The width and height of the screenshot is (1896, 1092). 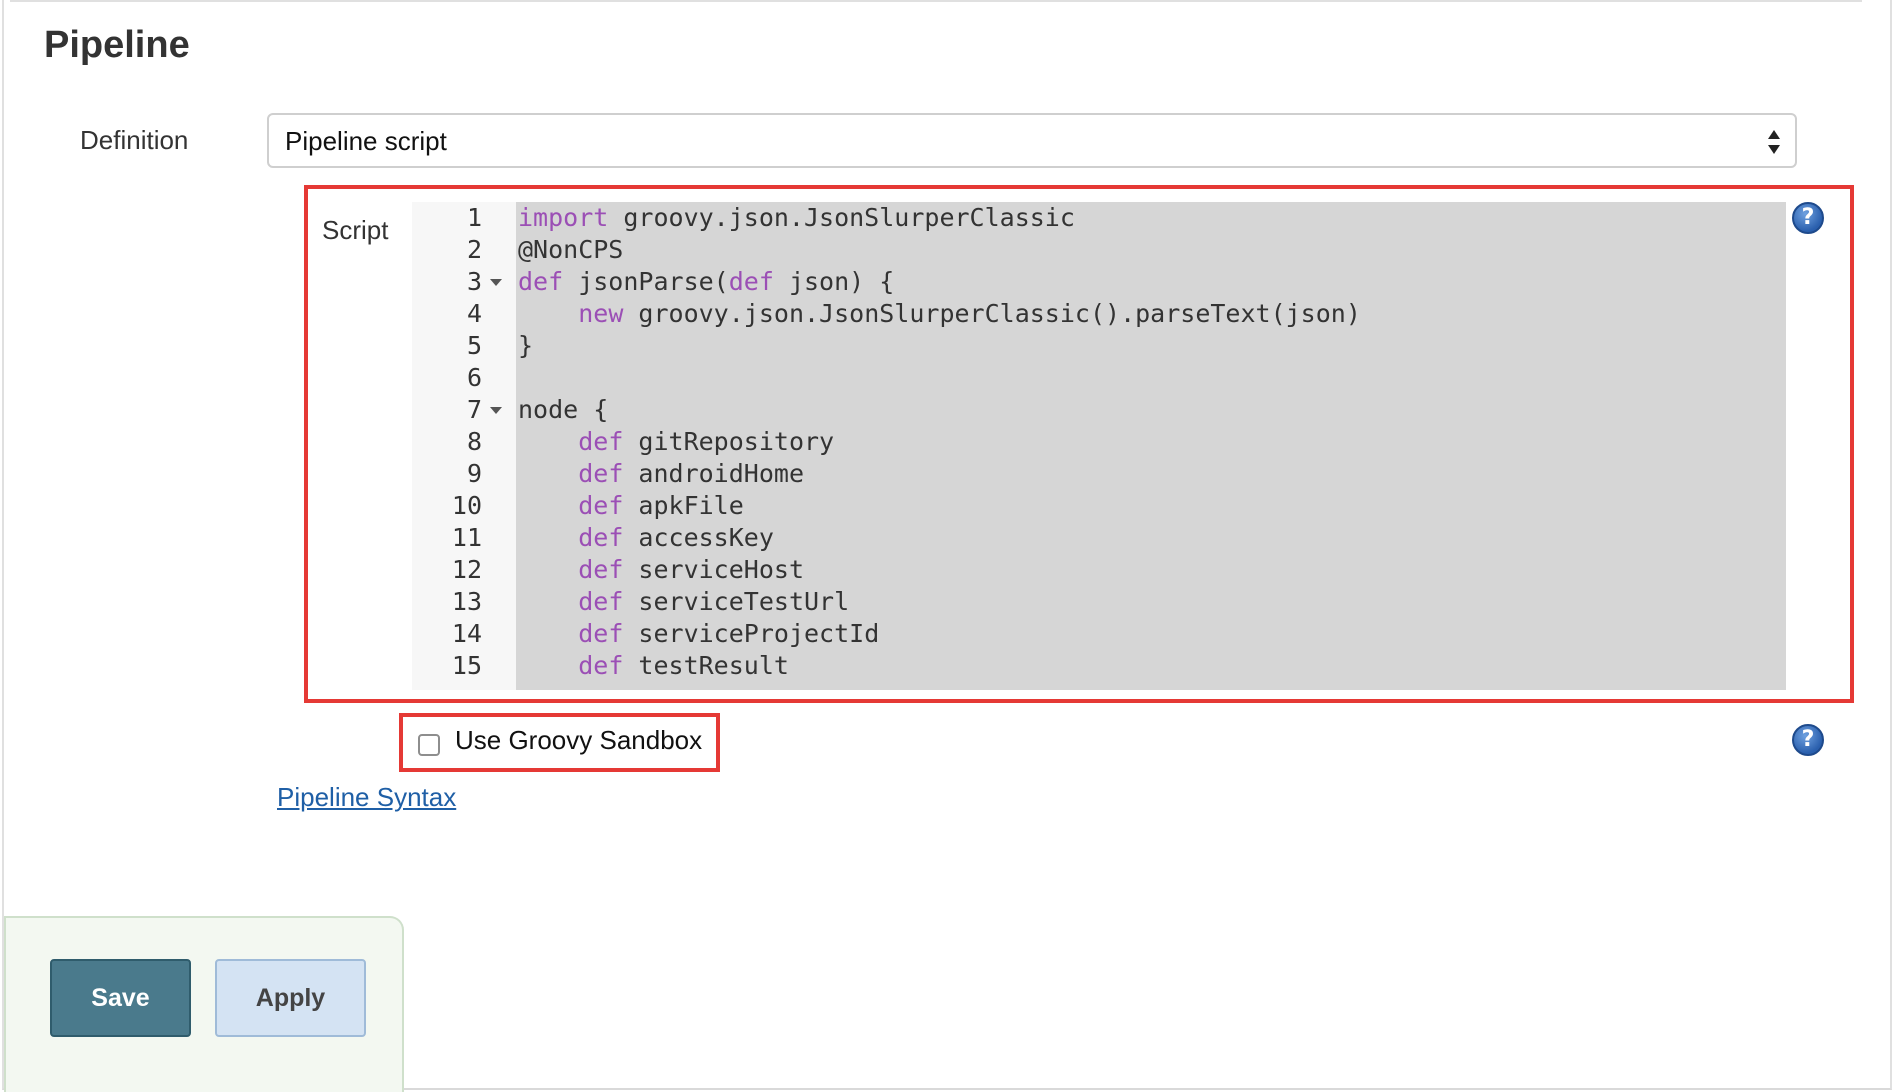 I want to click on line-number: 13, so click(x=466, y=601).